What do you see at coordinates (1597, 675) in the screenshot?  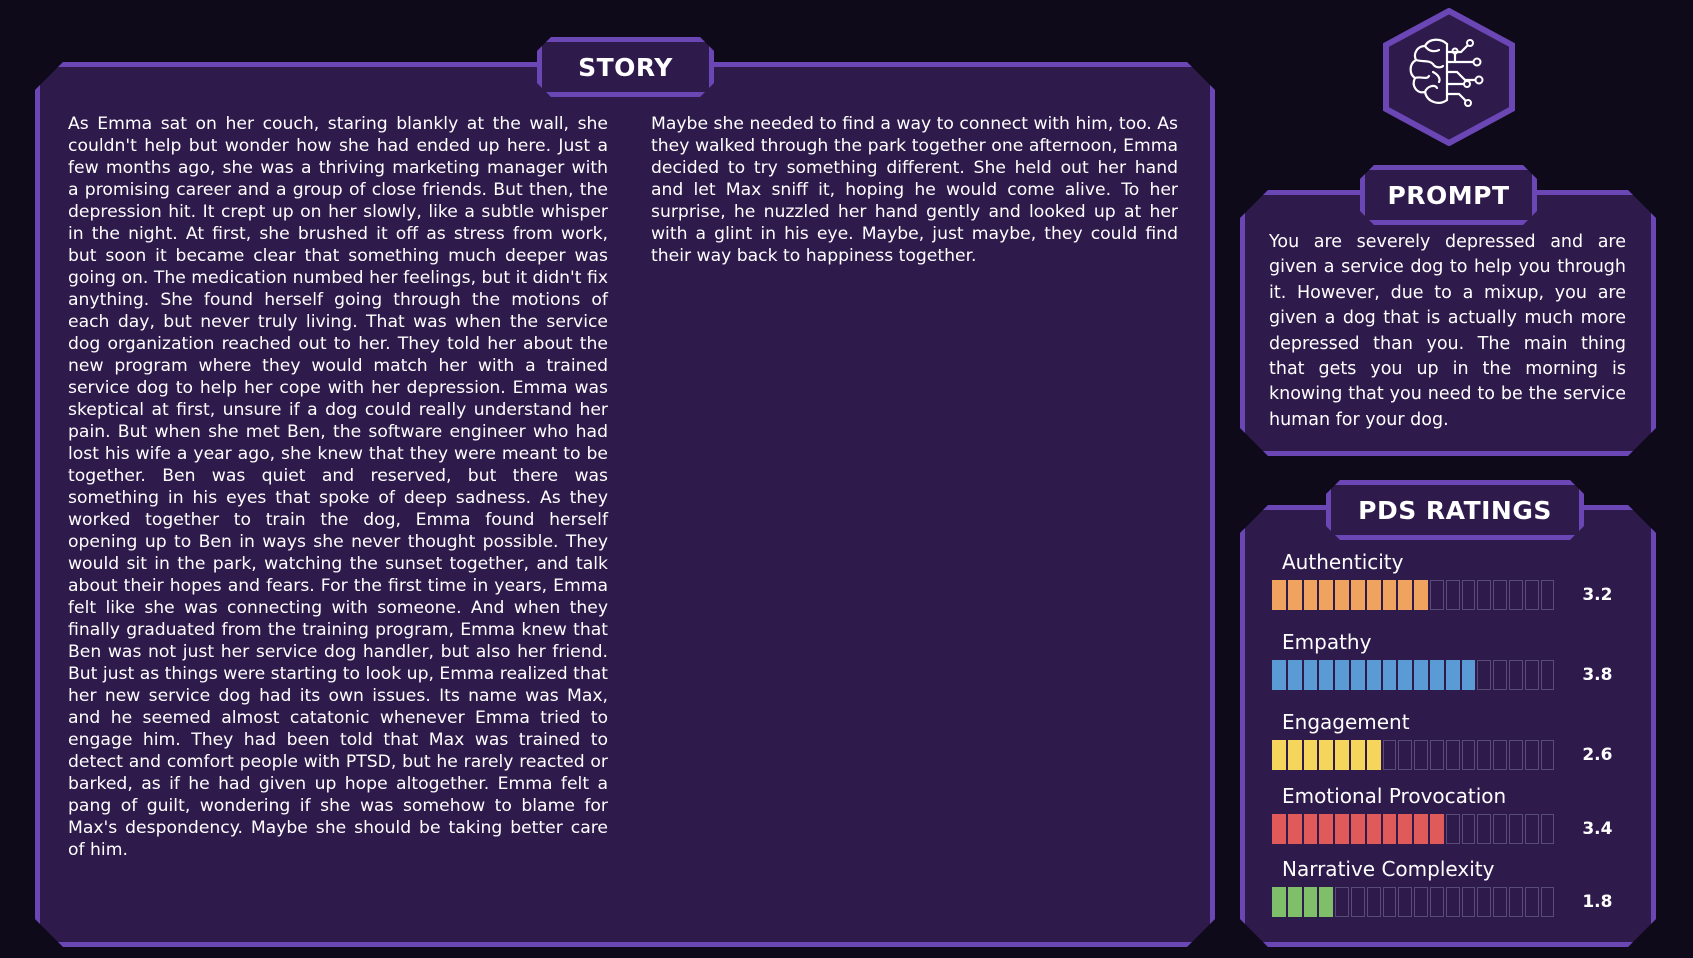 I see `rating-score: 3.8` at bounding box center [1597, 675].